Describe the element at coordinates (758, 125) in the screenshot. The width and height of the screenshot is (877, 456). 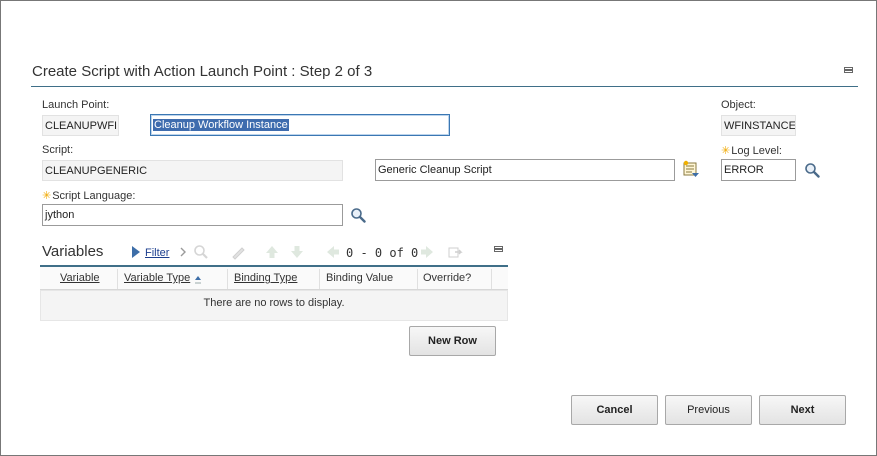
I see `object-field: WFINSTANCE` at that location.